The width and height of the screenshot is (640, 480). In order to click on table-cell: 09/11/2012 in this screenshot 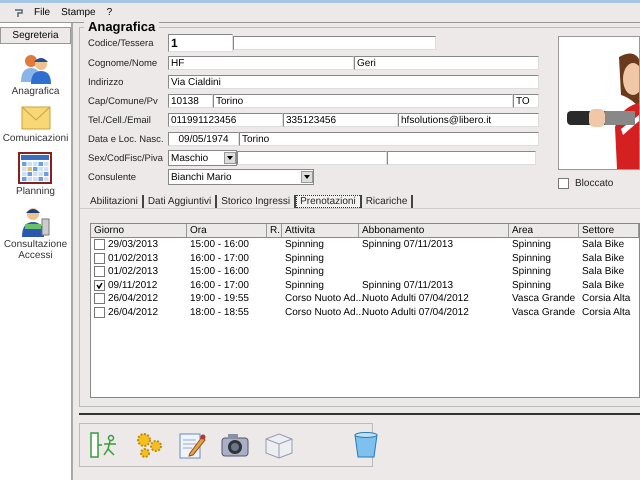, I will do `click(133, 285)`.